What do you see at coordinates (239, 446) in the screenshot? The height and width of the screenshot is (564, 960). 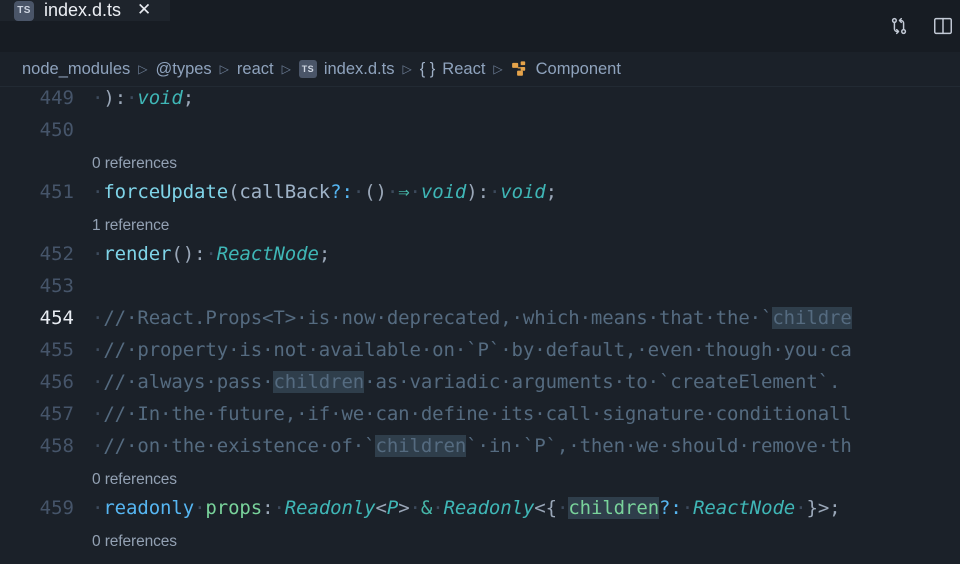 I see `code-token: //·on·the·existence·of·`` at bounding box center [239, 446].